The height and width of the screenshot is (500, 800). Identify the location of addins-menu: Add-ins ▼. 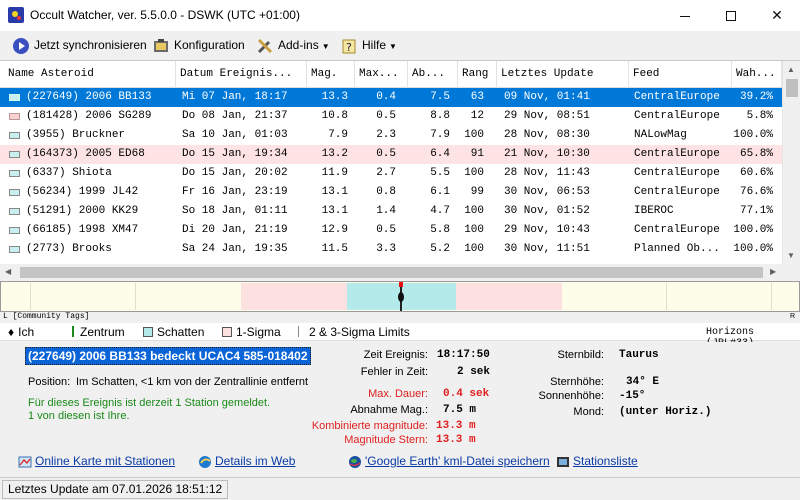
(293, 45).